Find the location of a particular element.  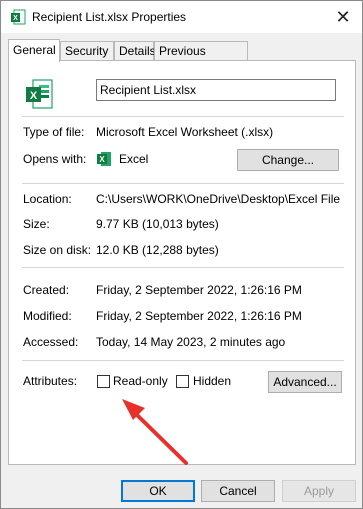

tab-security: Security is located at coordinates (87, 51).